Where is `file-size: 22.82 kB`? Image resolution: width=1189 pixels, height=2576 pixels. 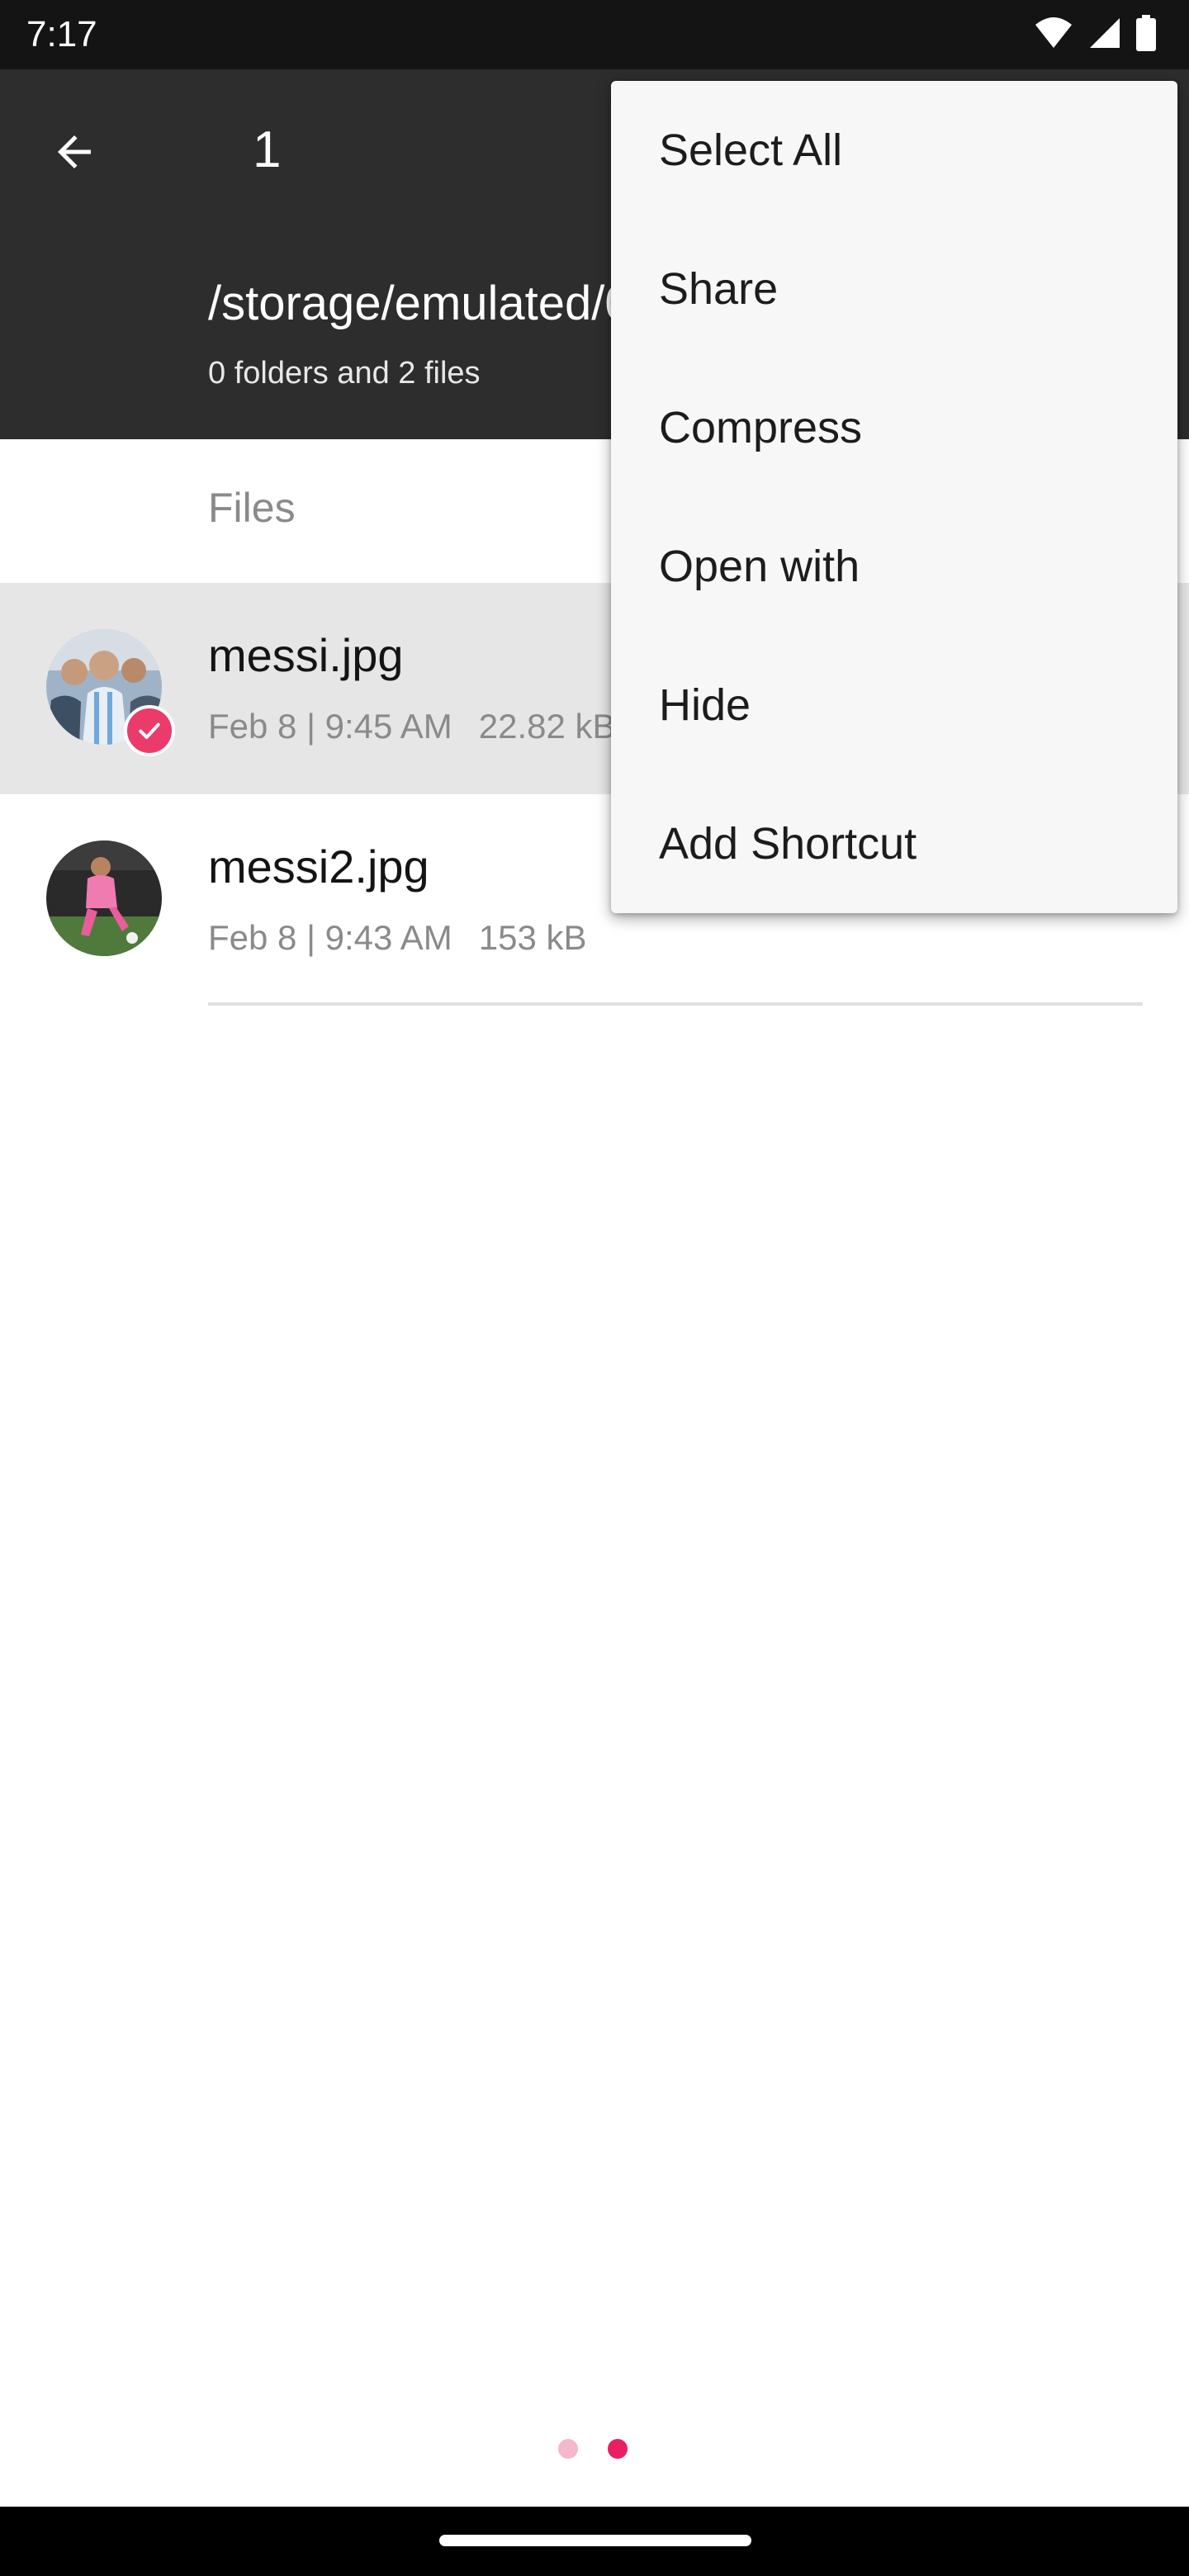
file-size: 22.82 kB is located at coordinates (547, 726).